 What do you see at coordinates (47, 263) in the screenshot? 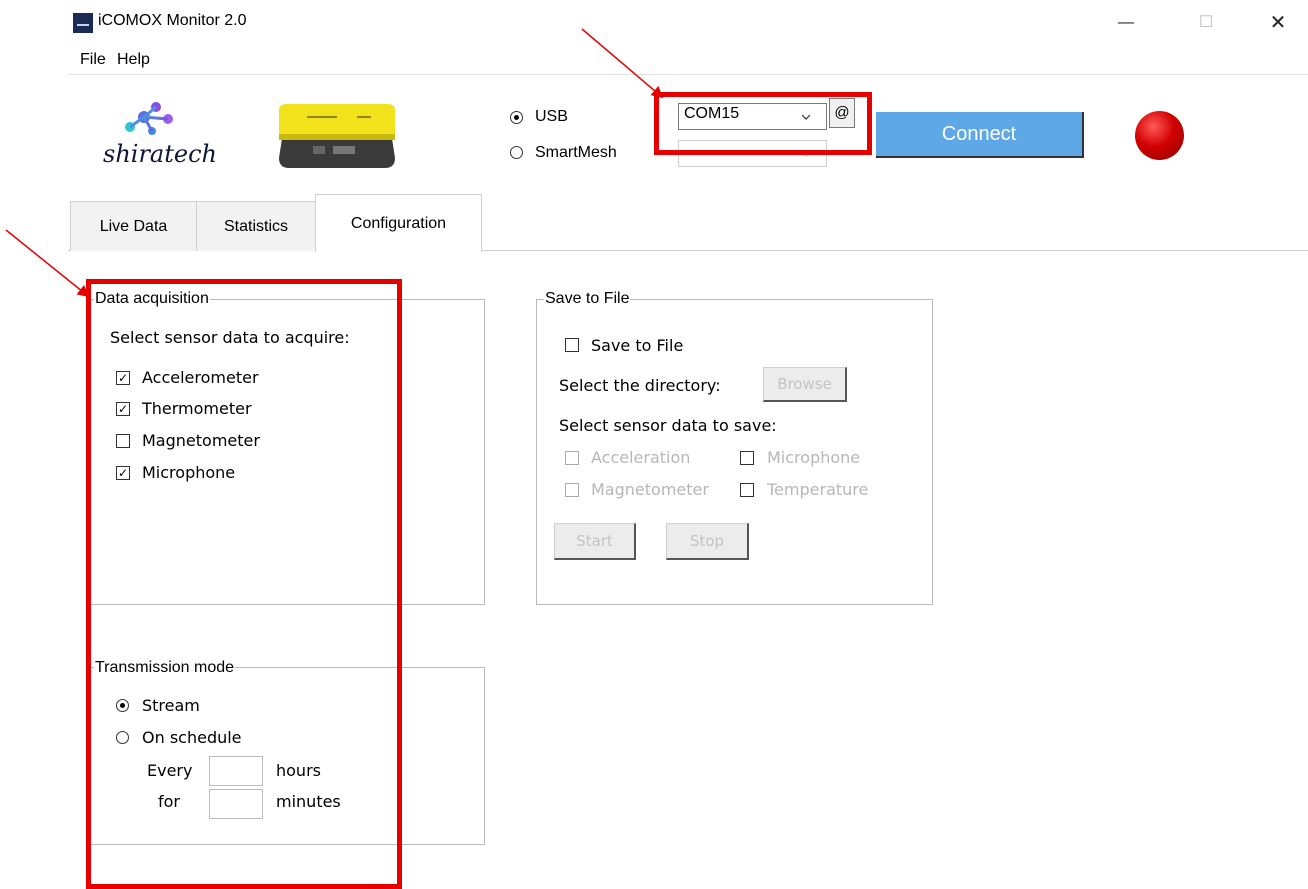
I see `arrow-to-data-acquisition` at bounding box center [47, 263].